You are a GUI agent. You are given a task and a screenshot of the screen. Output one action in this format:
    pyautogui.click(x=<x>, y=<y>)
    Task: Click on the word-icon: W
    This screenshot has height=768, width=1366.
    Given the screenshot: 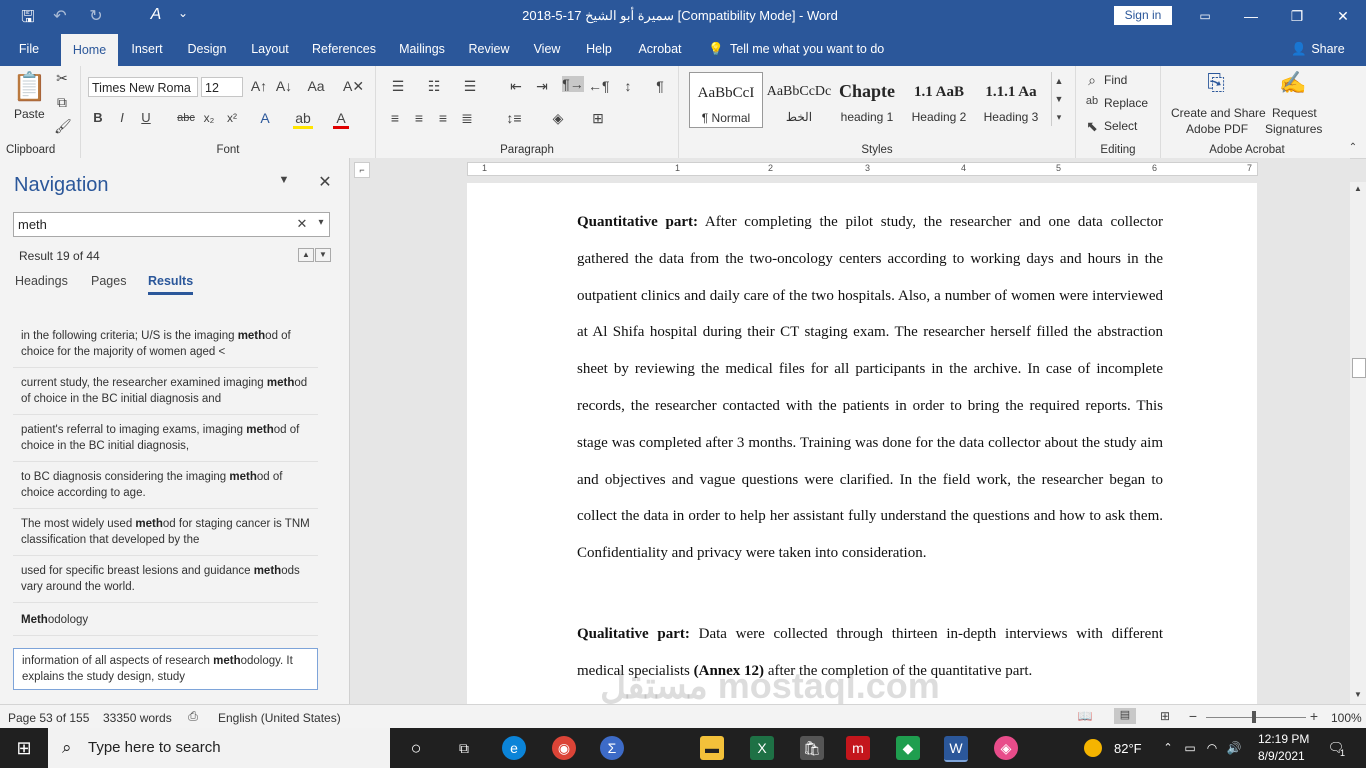 What is the action you would take?
    pyautogui.click(x=956, y=749)
    